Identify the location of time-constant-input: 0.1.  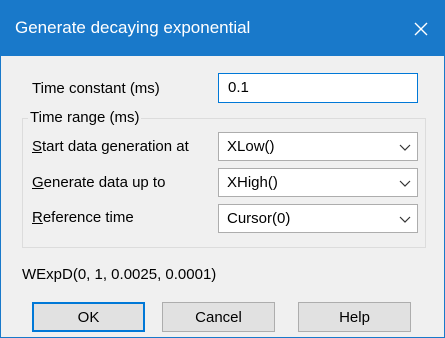
(318, 88).